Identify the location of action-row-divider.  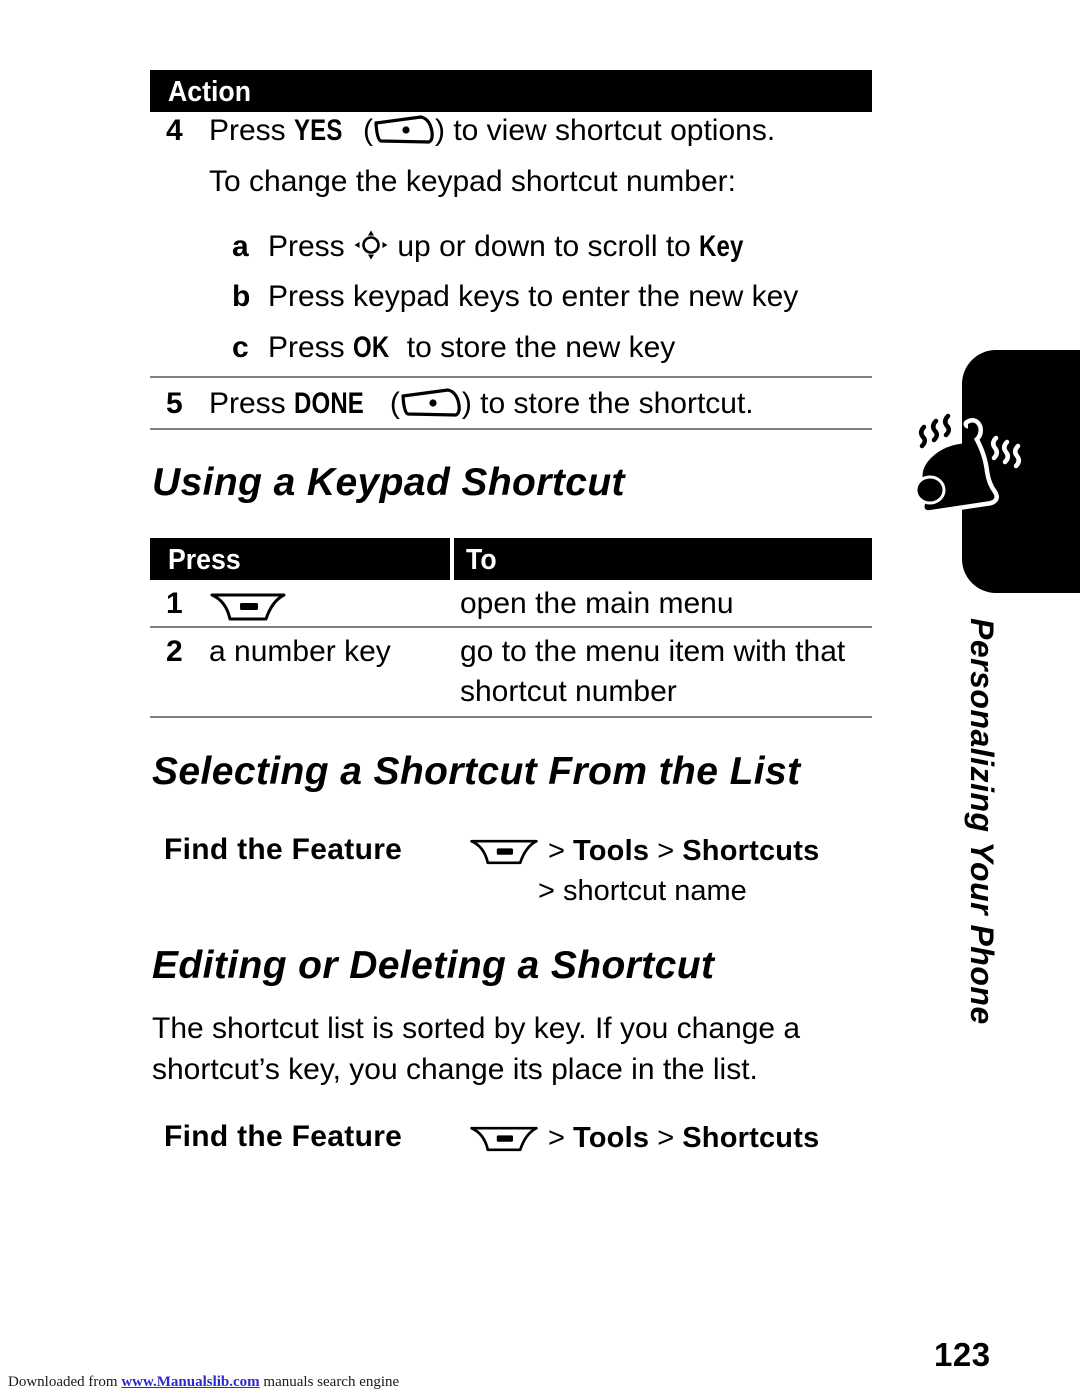
(511, 377).